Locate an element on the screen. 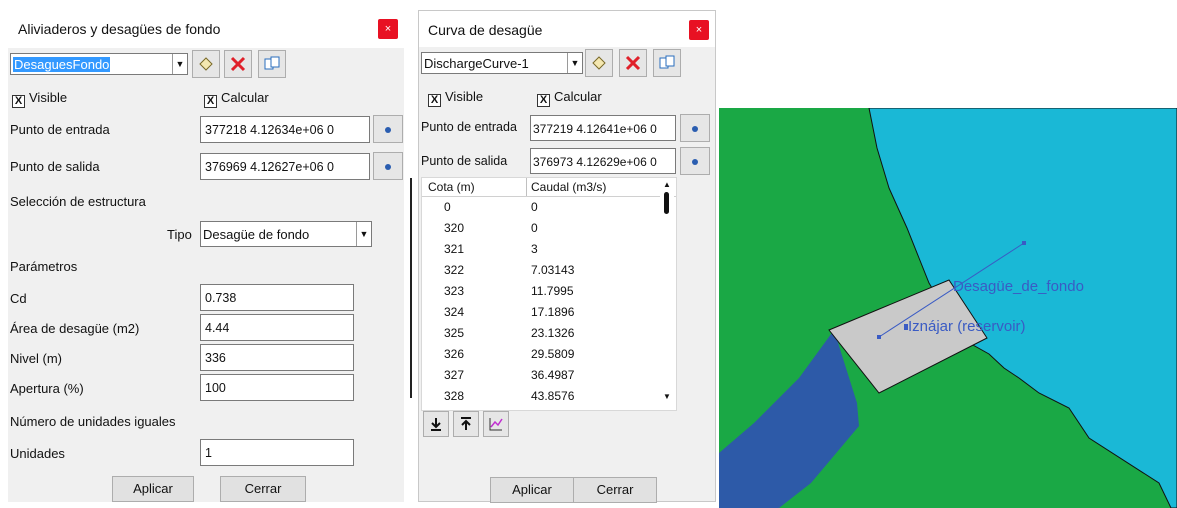  unidades-field: 1 is located at coordinates (277, 452).